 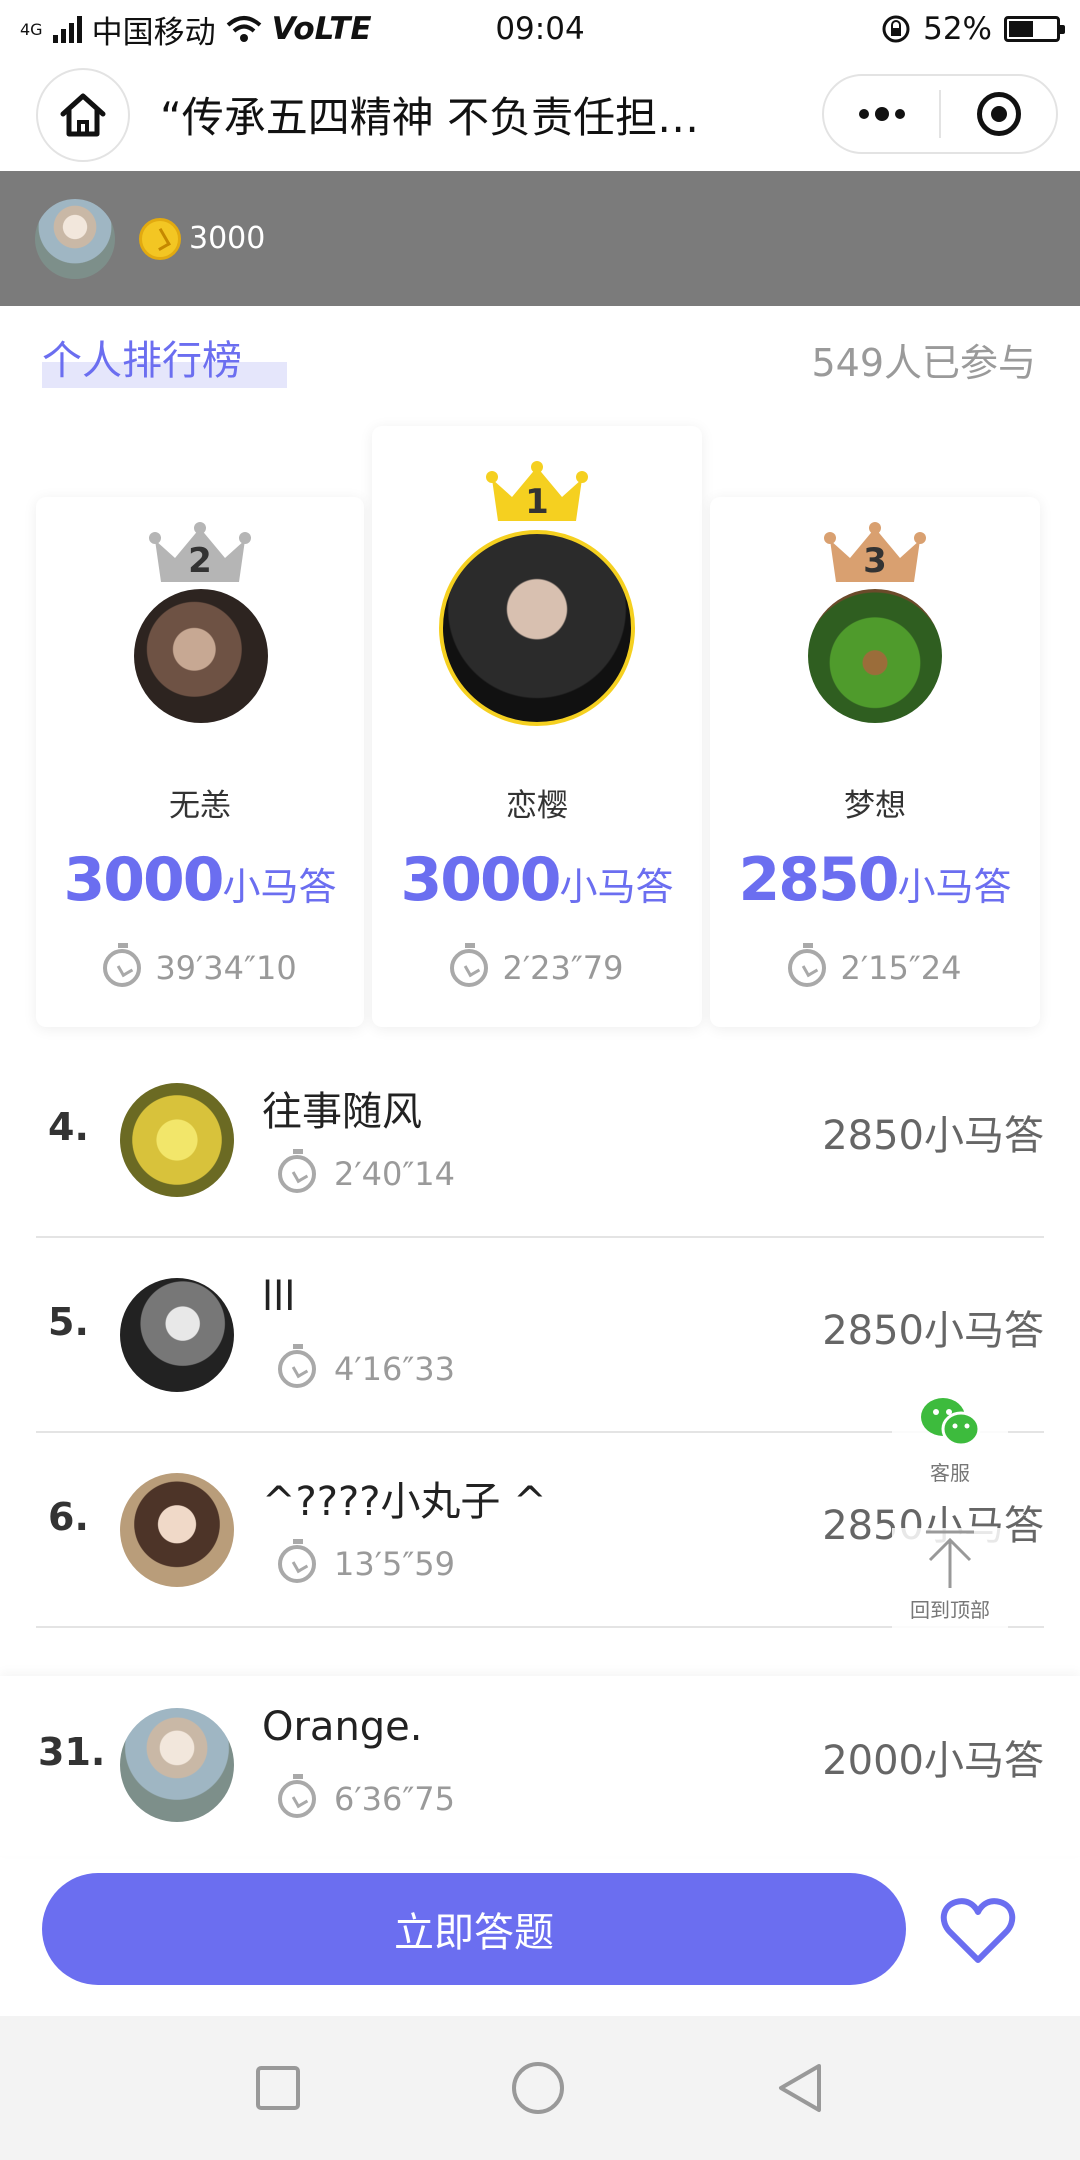 I want to click on close-target-icon, so click(x=998, y=114).